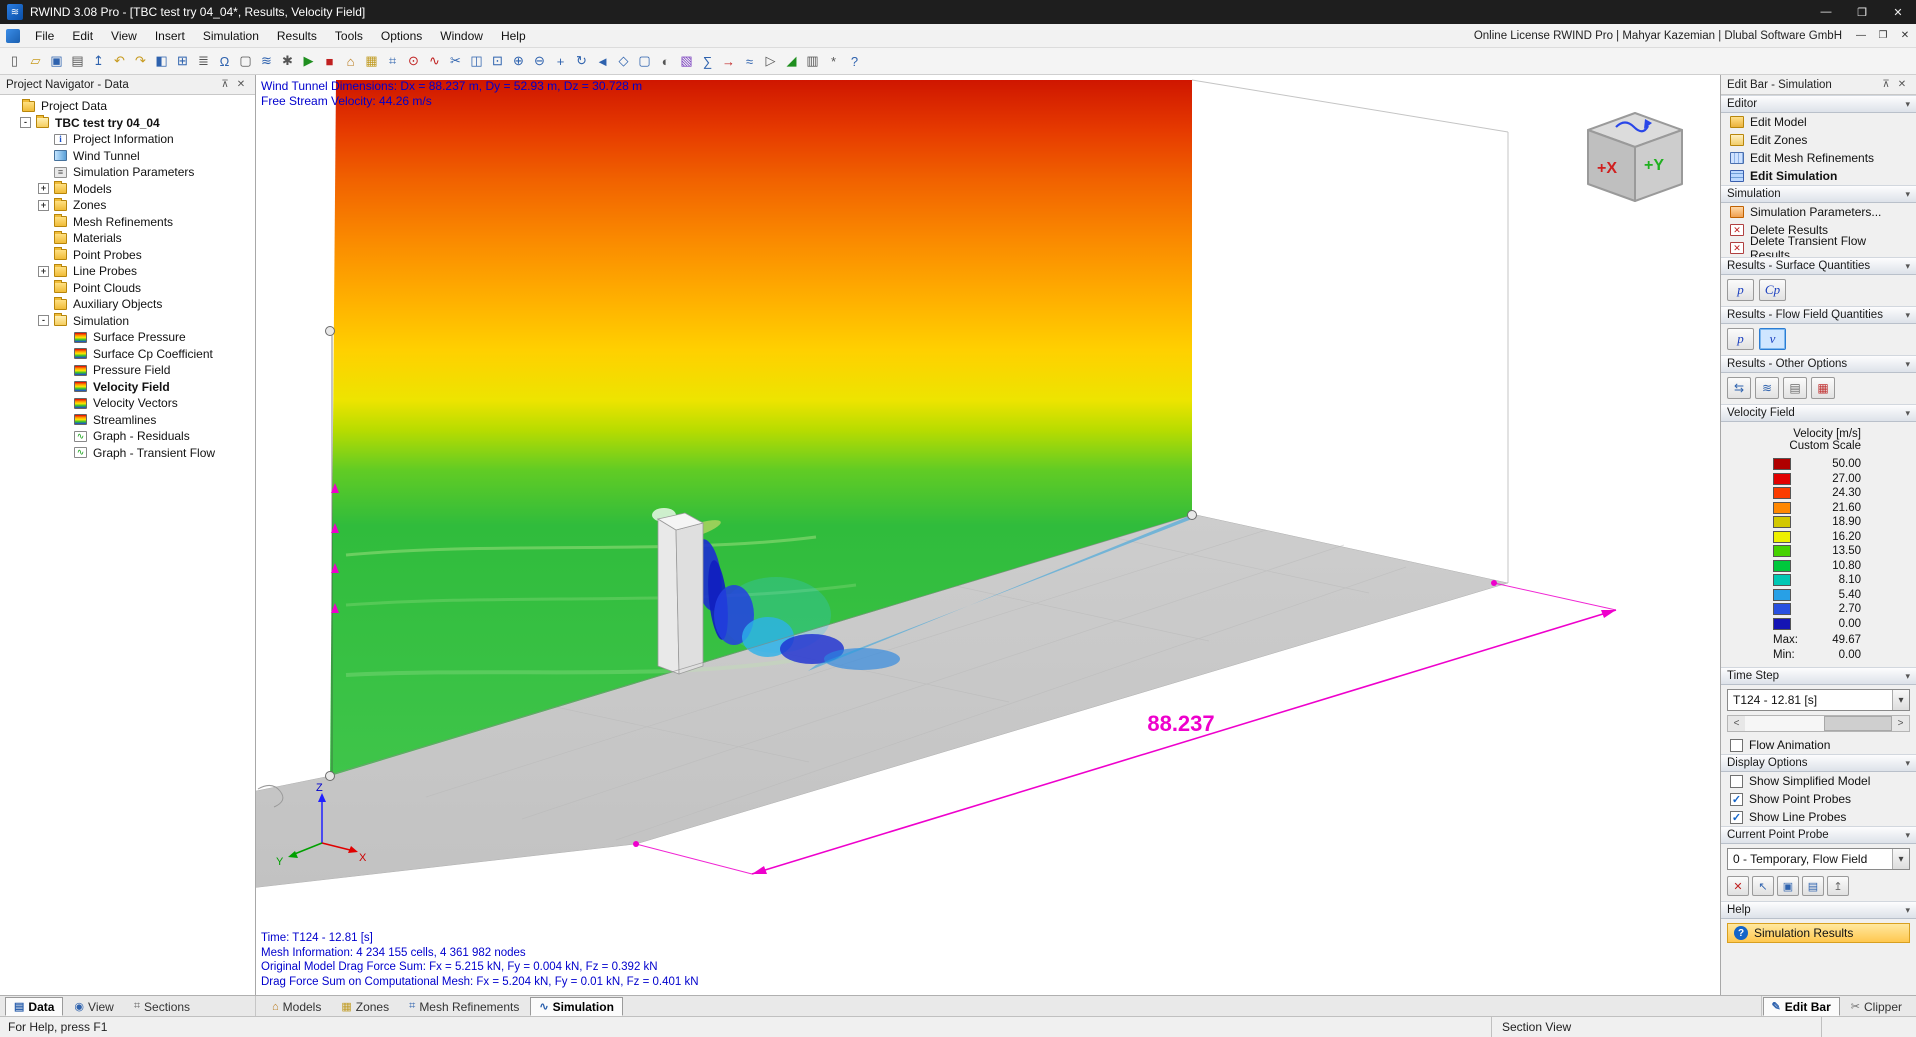 Image resolution: width=1916 pixels, height=1037 pixels. I want to click on menu-item: Simulation, so click(231, 35).